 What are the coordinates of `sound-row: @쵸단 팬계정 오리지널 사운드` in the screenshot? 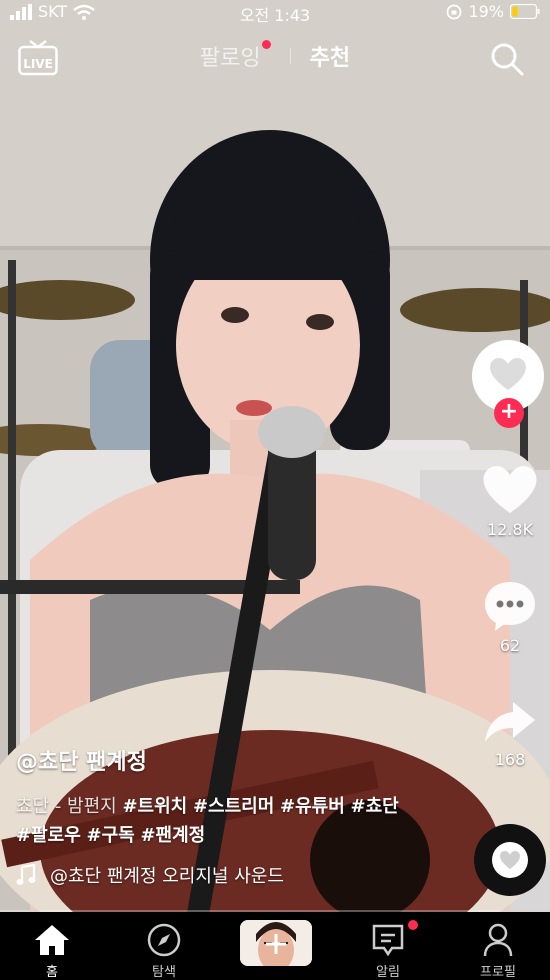 It's located at (216, 875).